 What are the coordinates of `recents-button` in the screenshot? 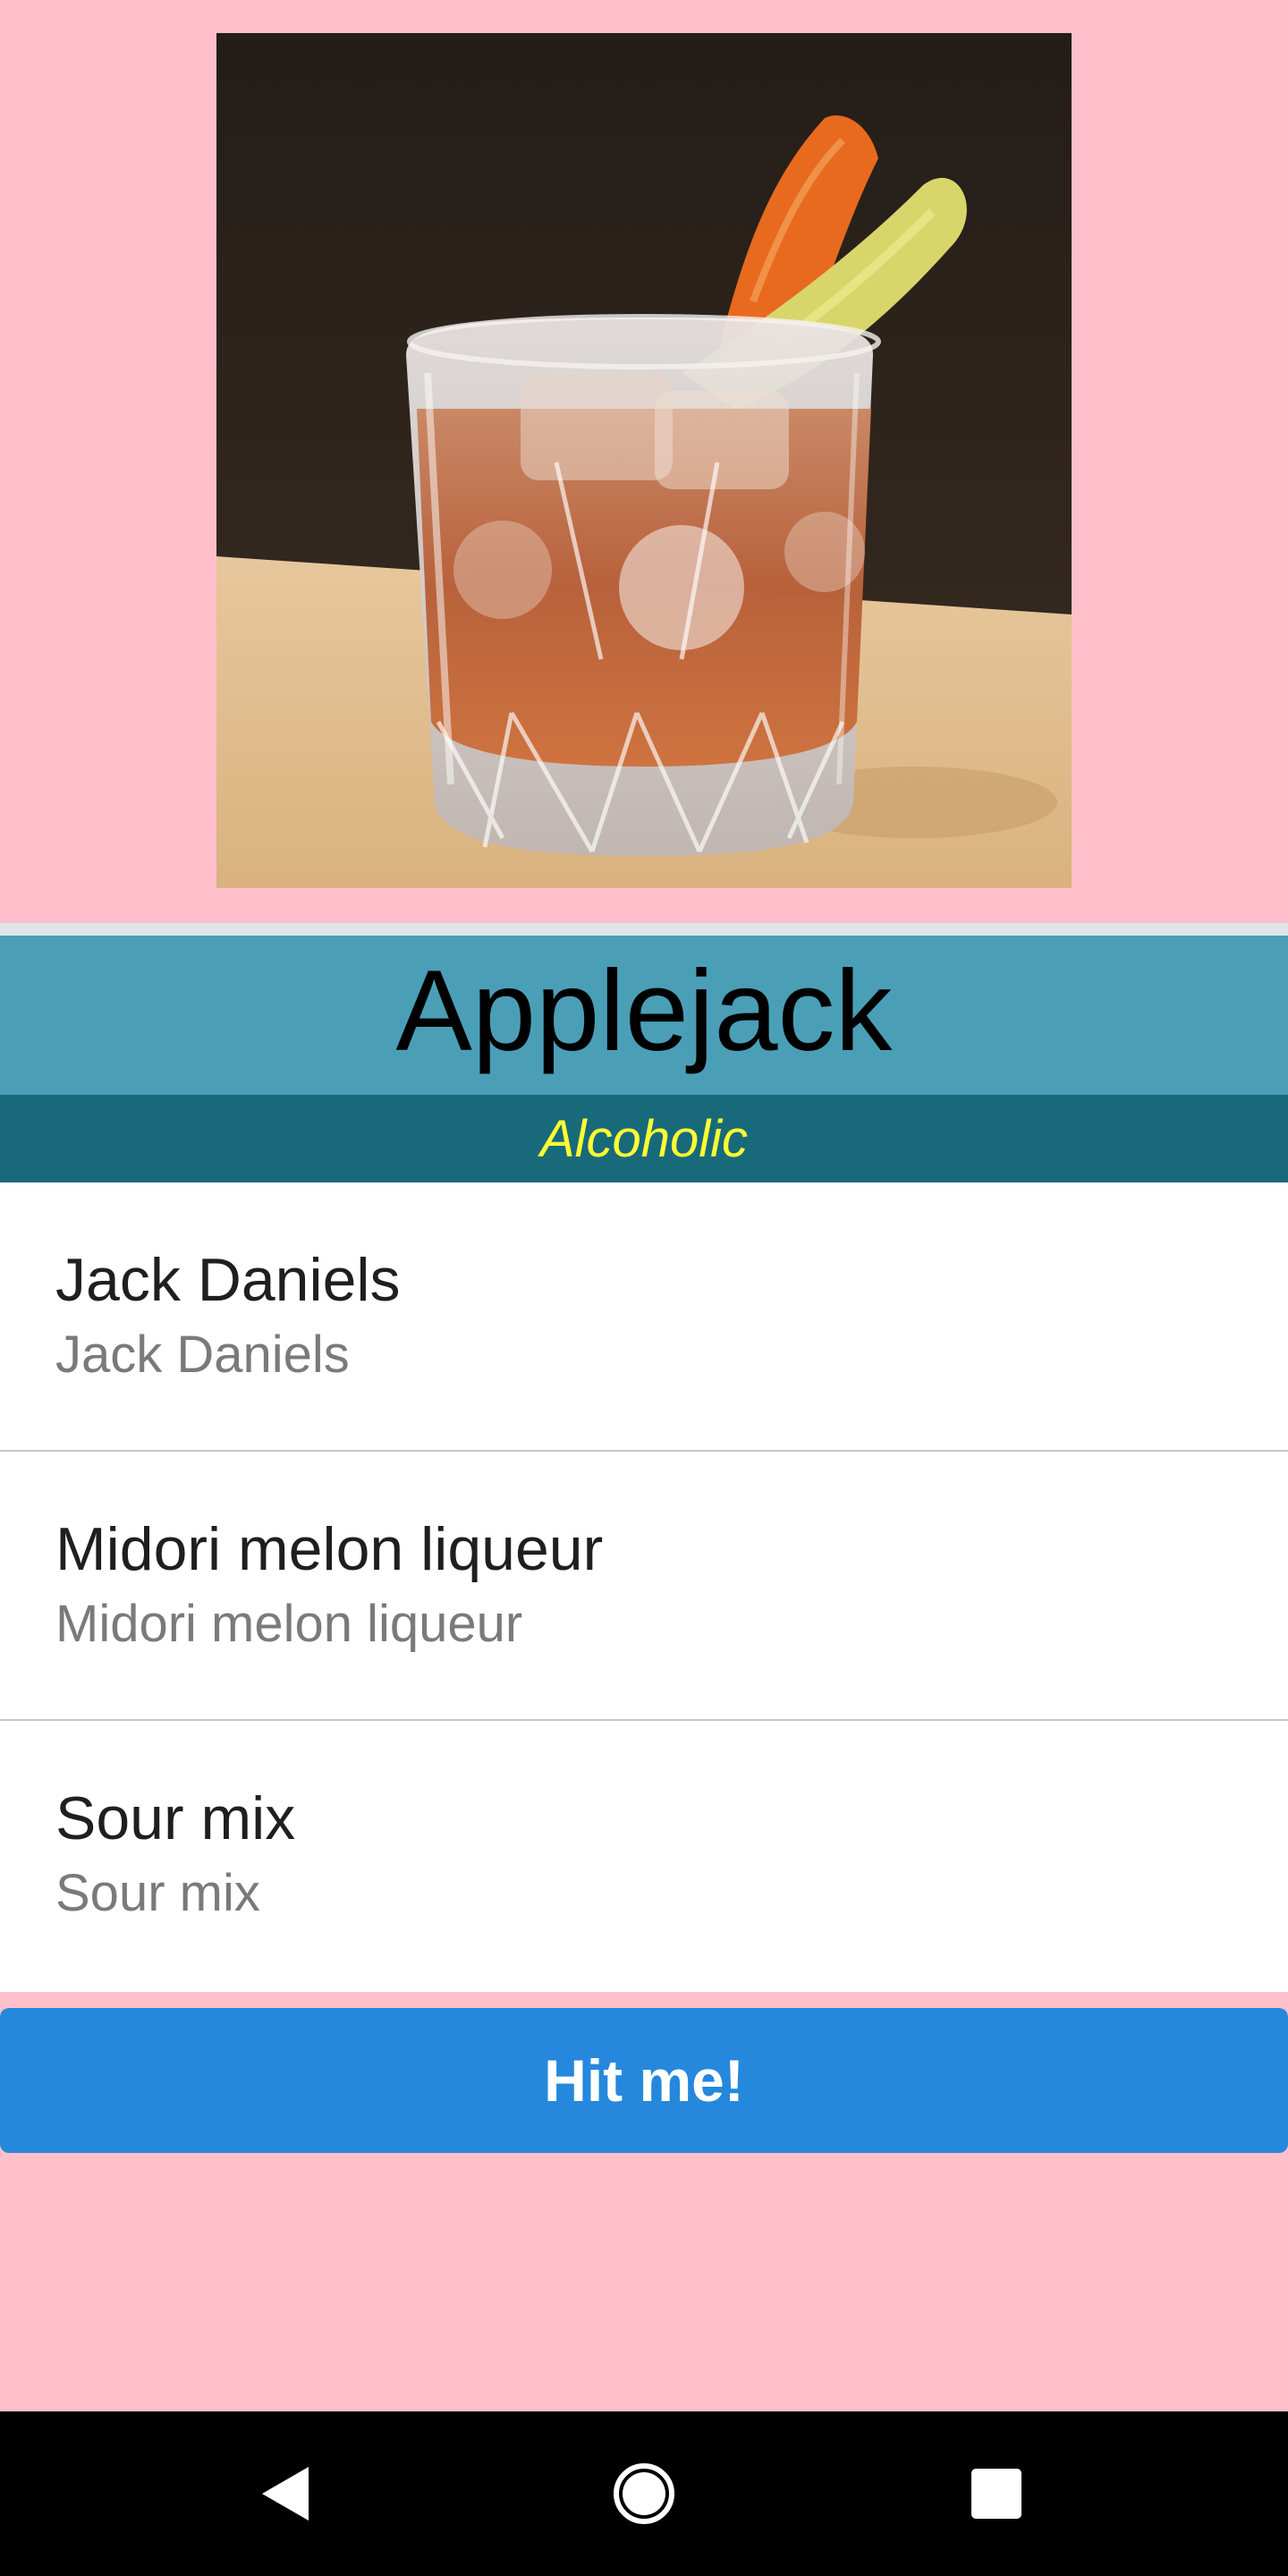 It's located at (996, 2493).